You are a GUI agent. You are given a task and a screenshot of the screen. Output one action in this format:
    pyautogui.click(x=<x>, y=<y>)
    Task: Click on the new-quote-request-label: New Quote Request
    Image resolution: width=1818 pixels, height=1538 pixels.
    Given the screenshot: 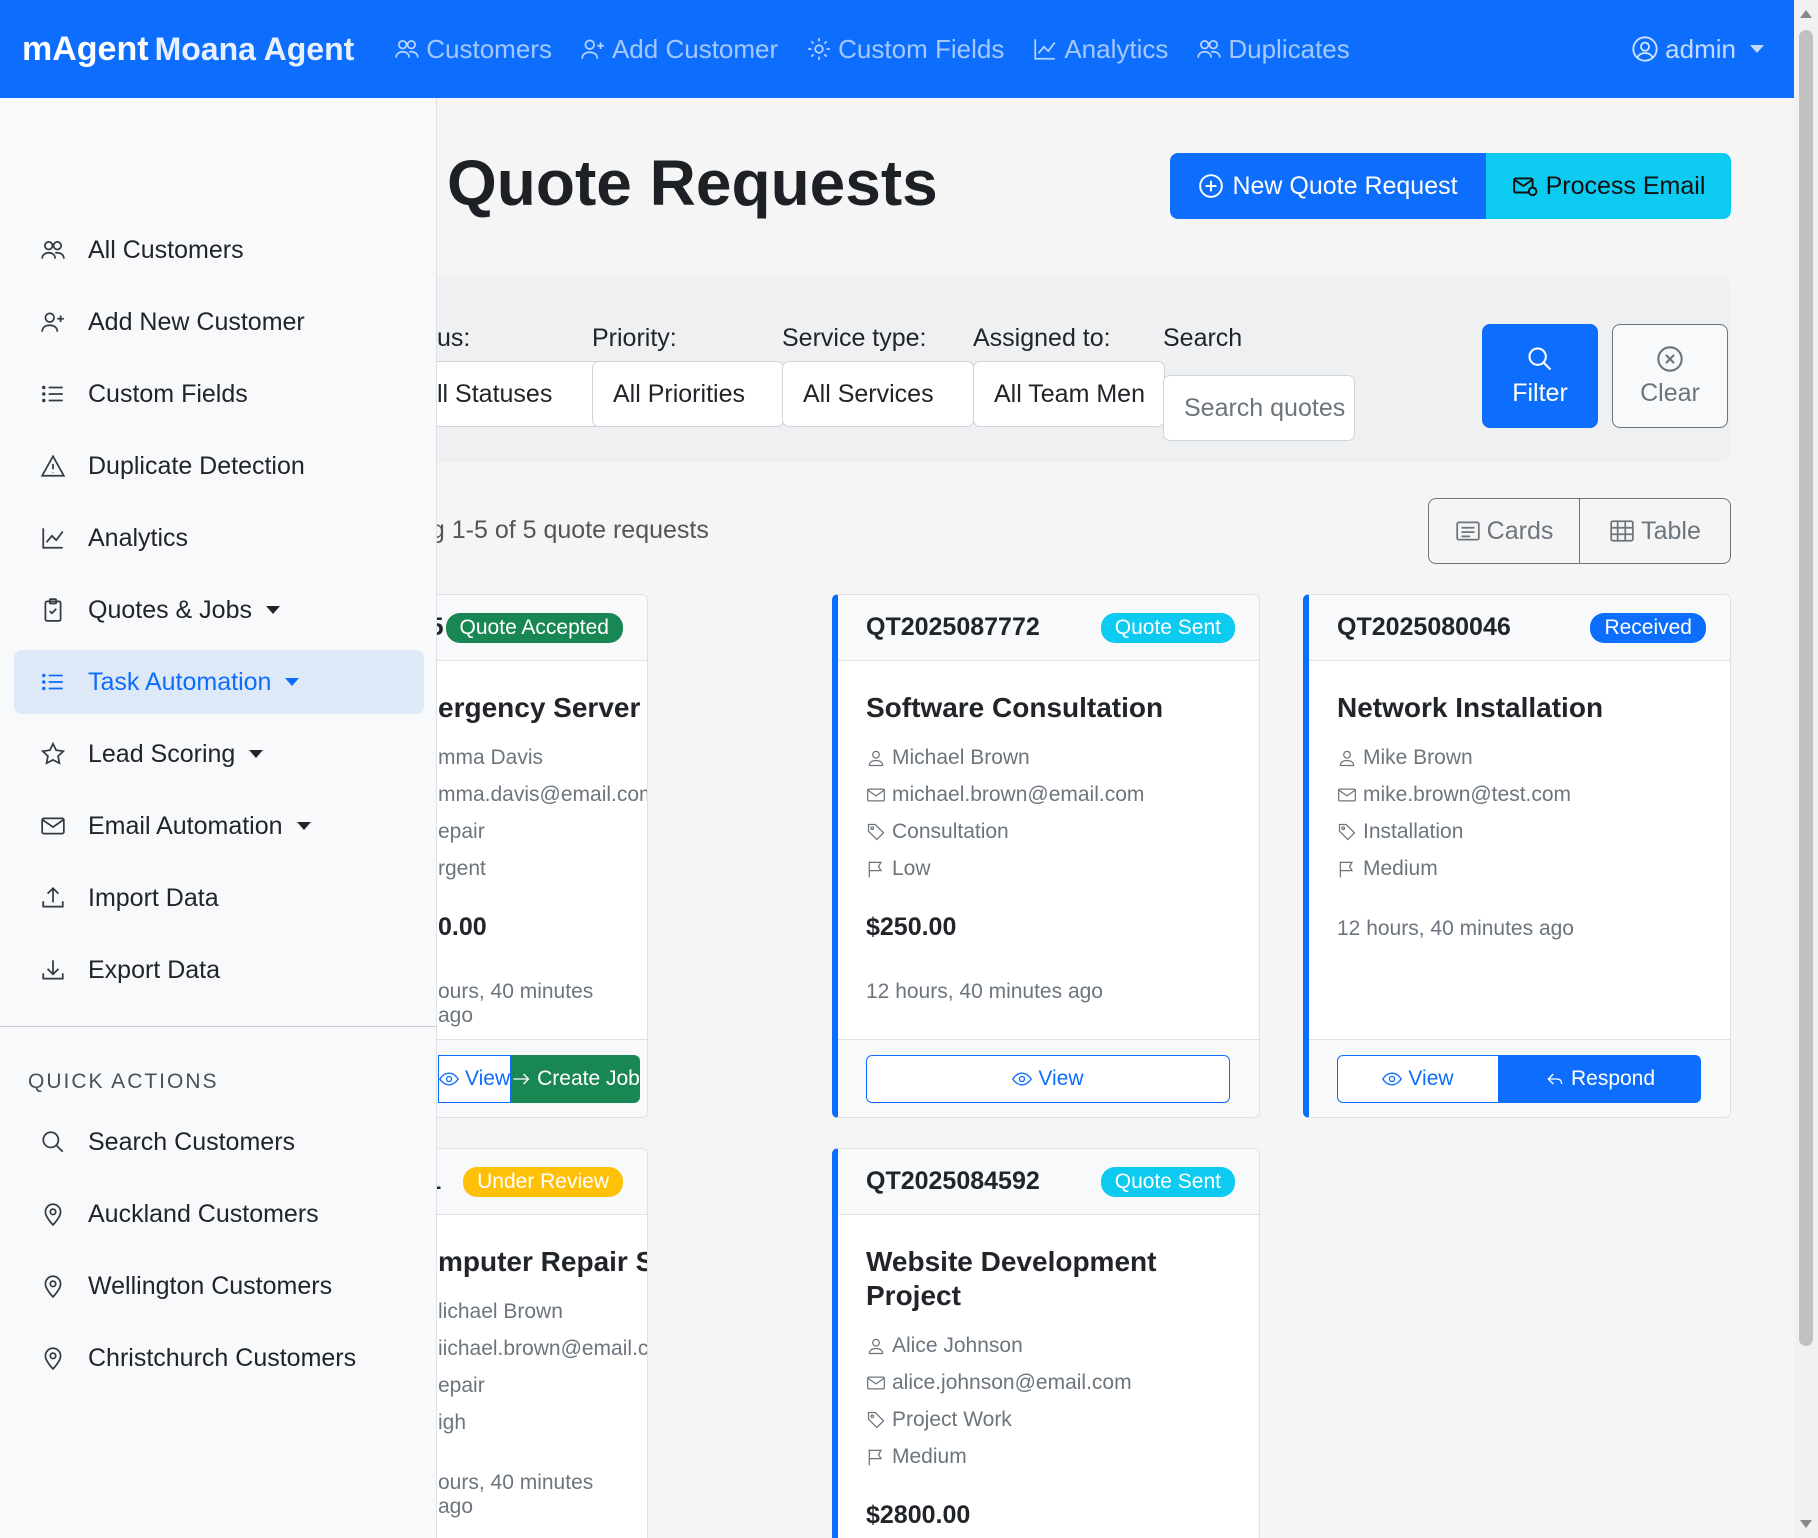 What is the action you would take?
    pyautogui.click(x=1345, y=185)
    